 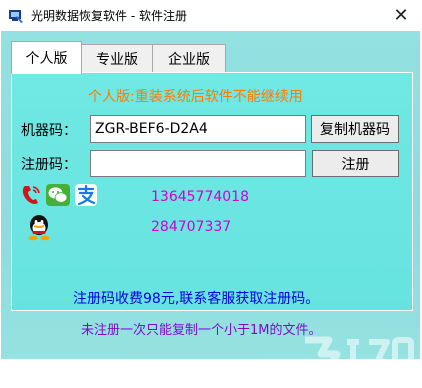 What do you see at coordinates (198, 129) in the screenshot?
I see `machine-code-field` at bounding box center [198, 129].